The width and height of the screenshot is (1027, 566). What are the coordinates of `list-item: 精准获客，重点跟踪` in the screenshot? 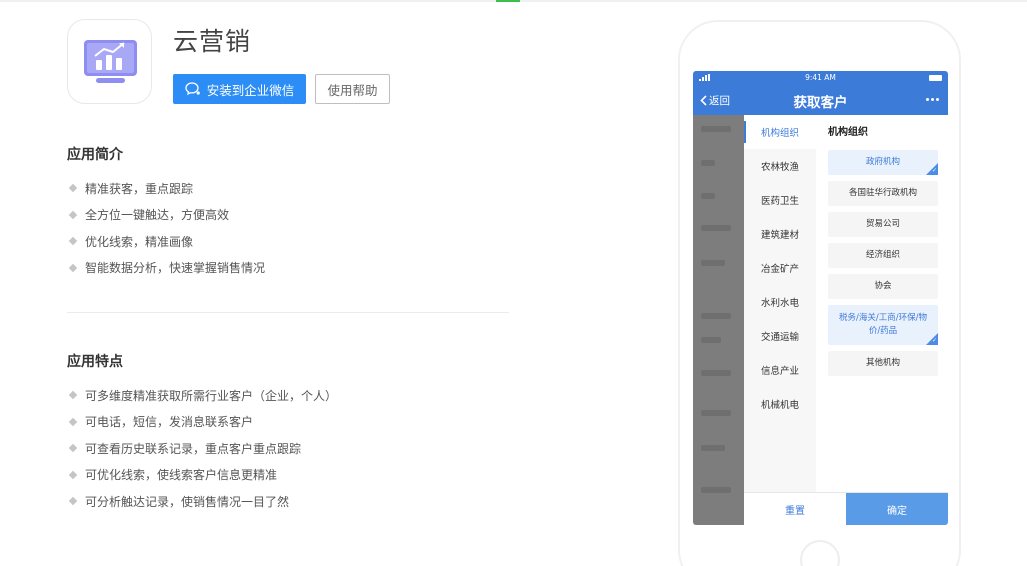 It's located at (166, 188).